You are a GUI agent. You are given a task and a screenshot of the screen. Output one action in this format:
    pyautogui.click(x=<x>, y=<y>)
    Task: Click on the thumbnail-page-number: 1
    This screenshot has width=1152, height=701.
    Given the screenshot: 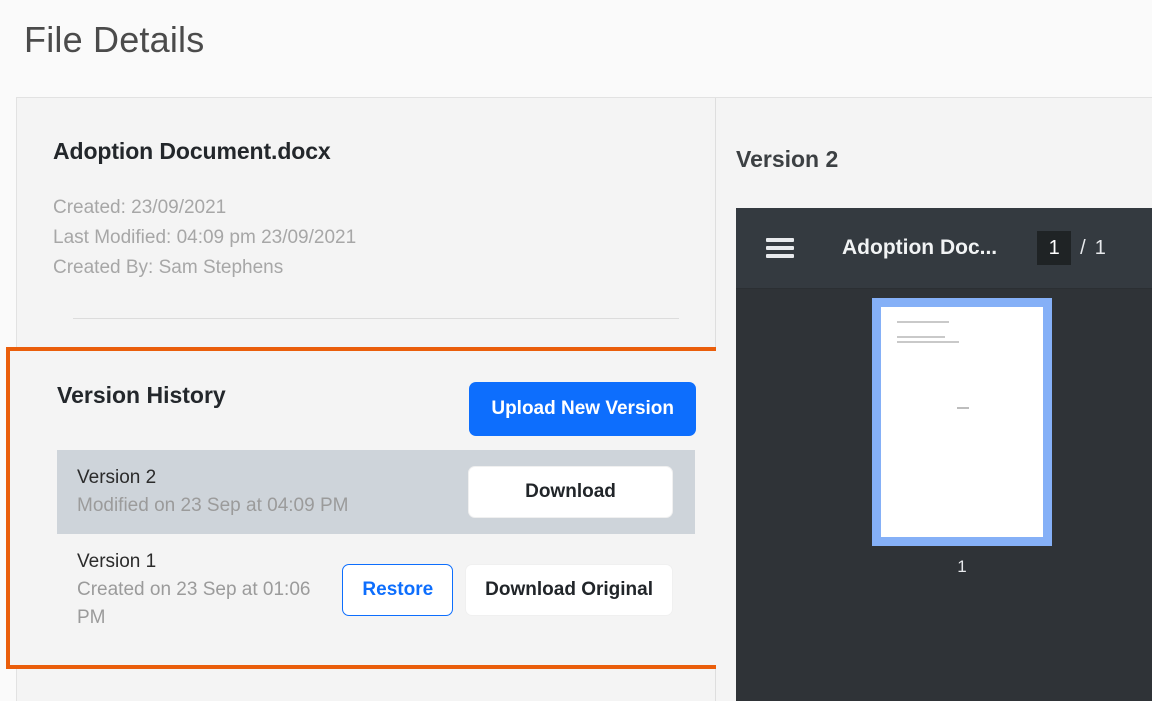 What is the action you would take?
    pyautogui.click(x=962, y=566)
    